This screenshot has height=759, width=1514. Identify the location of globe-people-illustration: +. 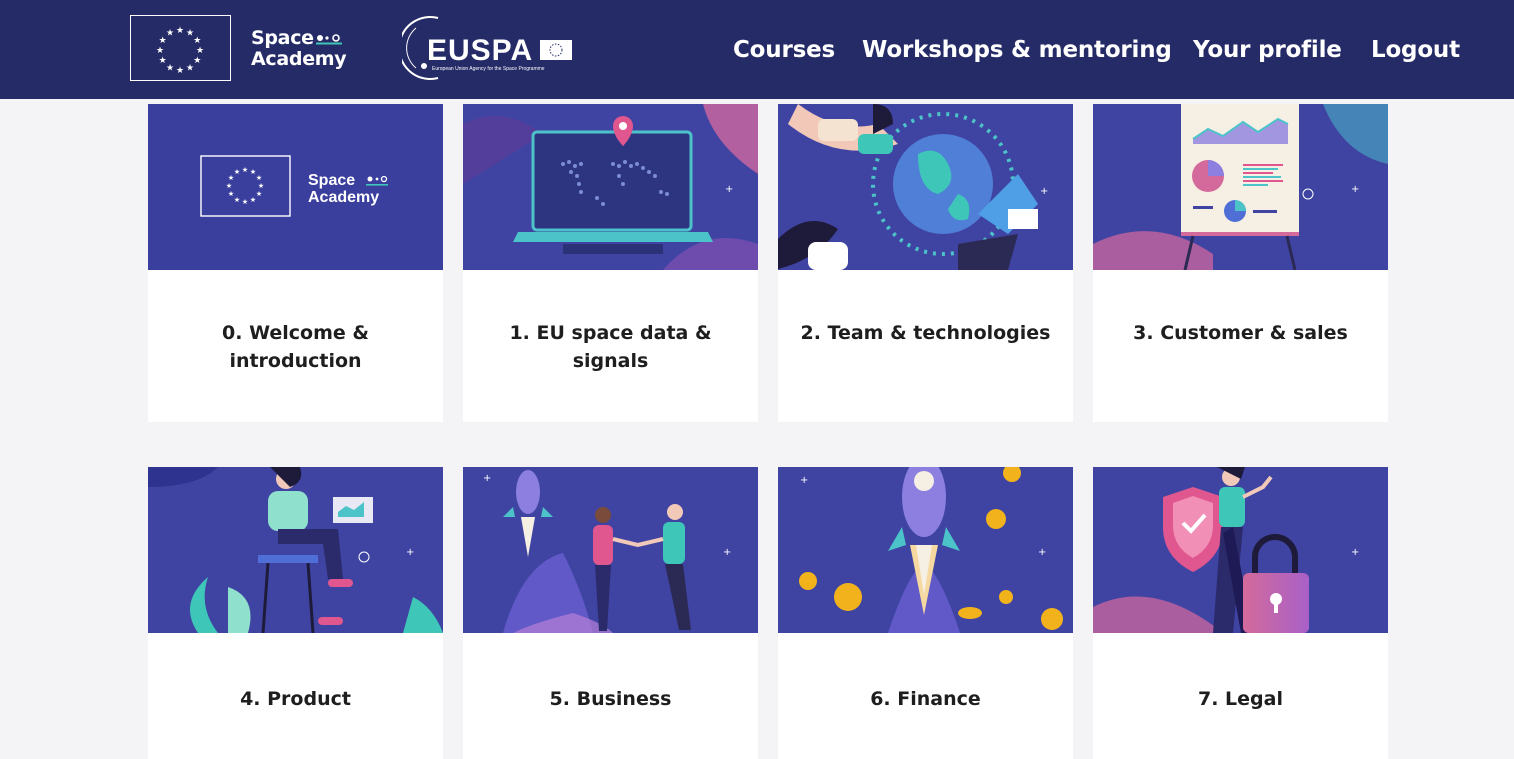
(925, 187).